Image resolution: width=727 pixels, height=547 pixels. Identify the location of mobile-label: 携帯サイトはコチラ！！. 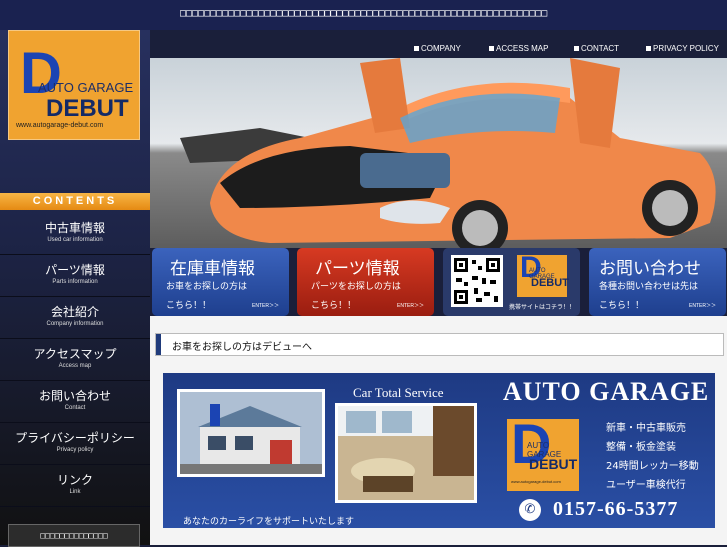
(542, 307).